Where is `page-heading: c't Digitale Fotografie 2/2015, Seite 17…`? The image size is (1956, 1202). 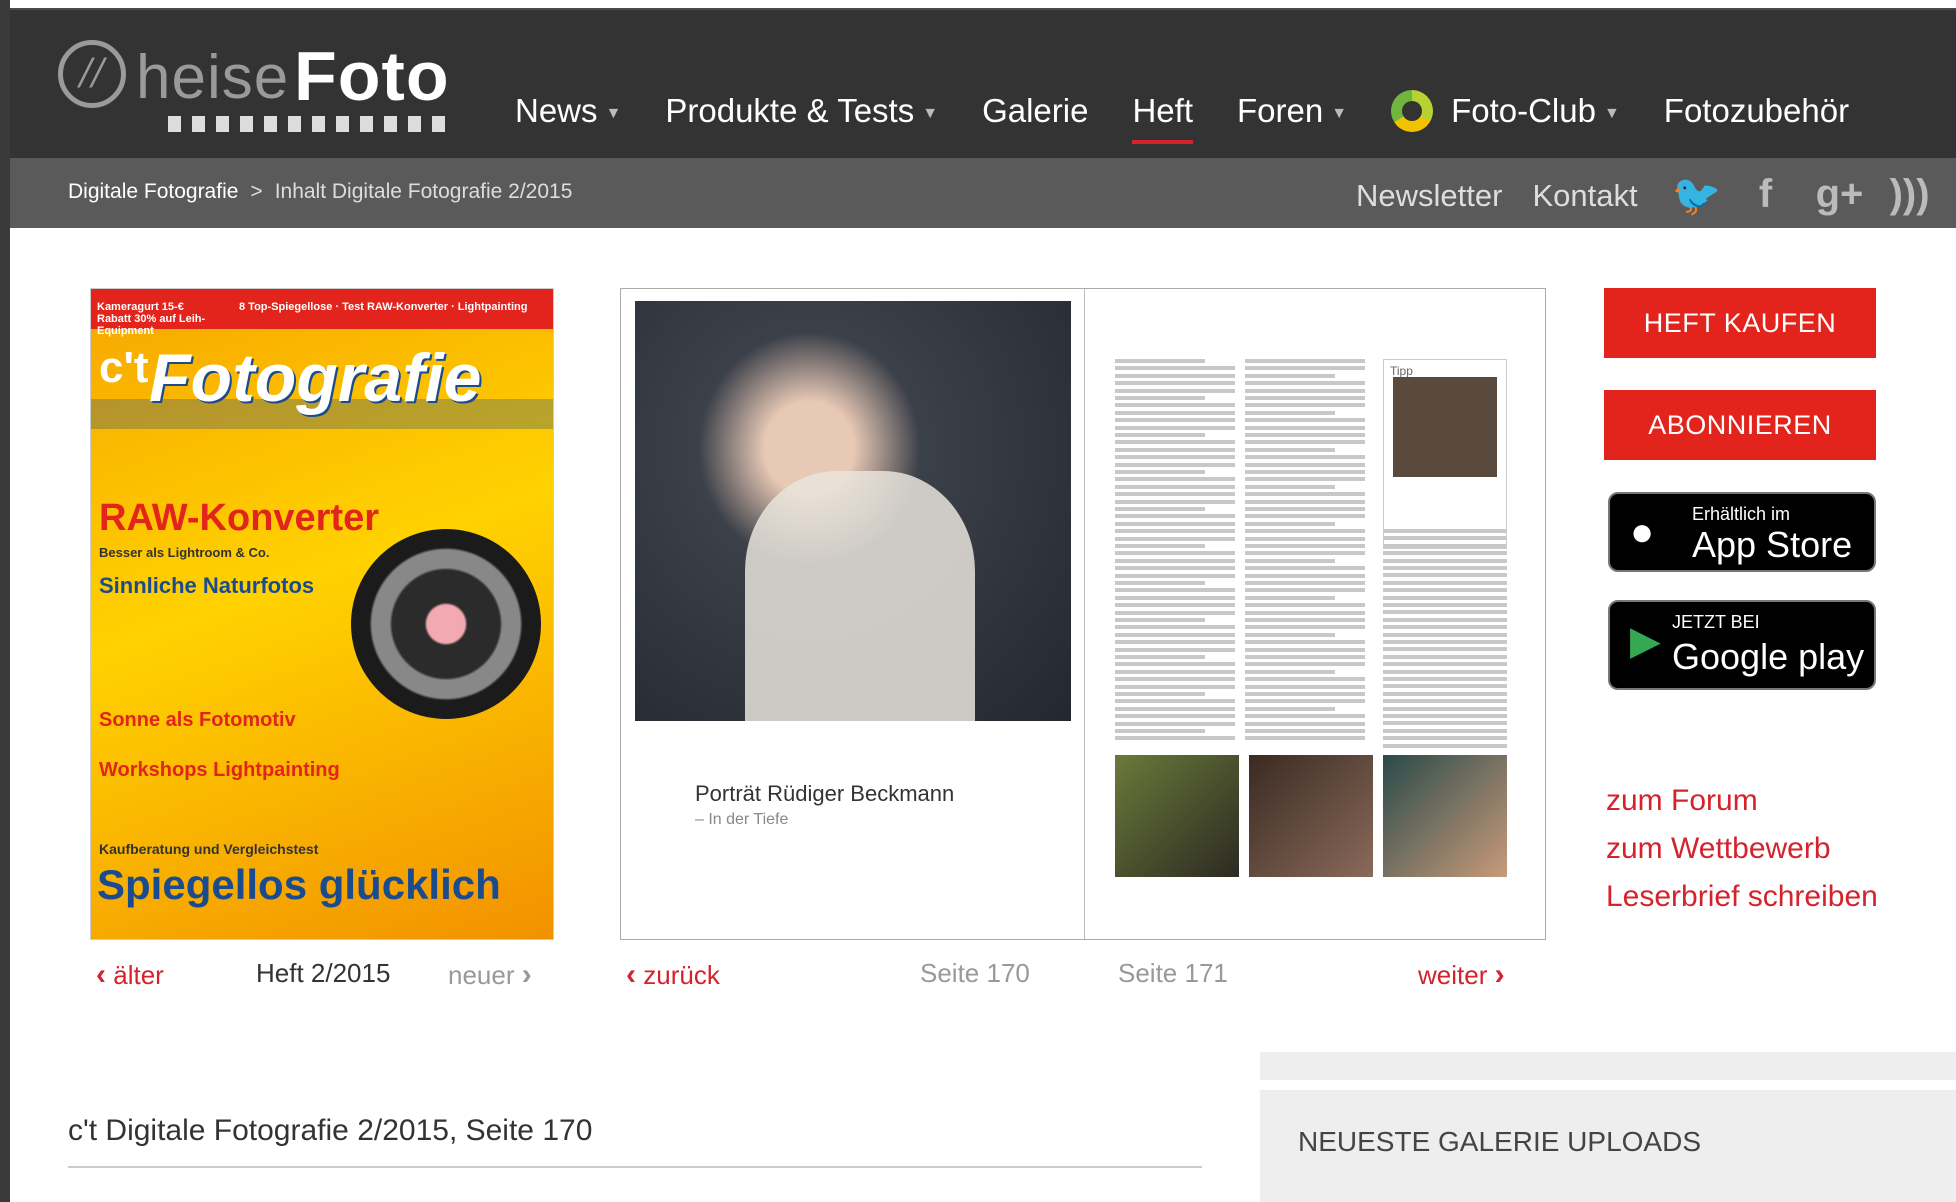
page-heading: c't Digitale Fotografie 2/2015, Seite 17… is located at coordinates (330, 1130).